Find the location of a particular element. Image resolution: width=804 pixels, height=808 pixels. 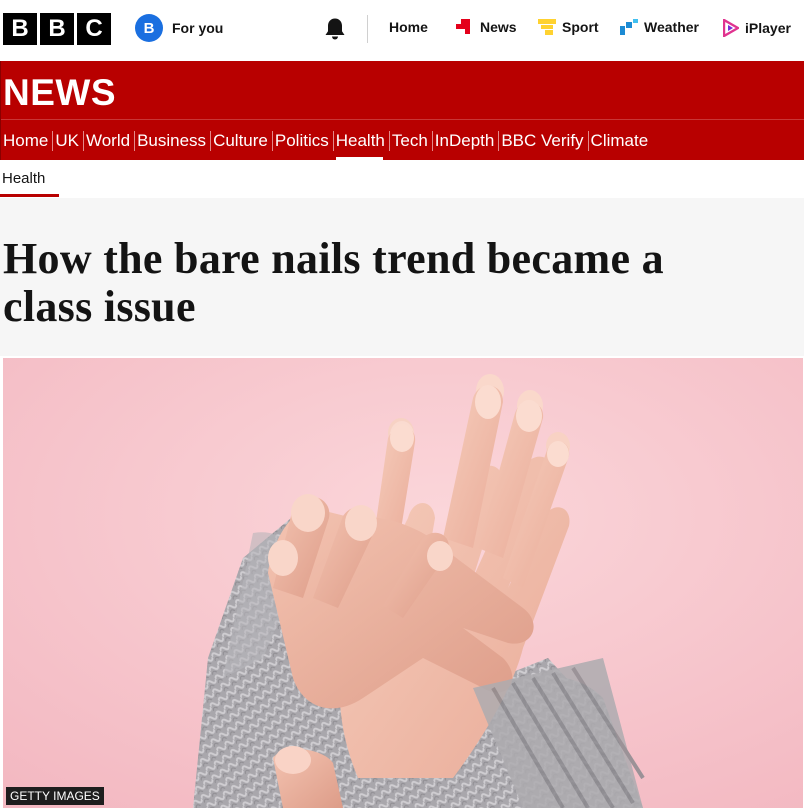

nav-item-uk: UK is located at coordinates (68, 141).